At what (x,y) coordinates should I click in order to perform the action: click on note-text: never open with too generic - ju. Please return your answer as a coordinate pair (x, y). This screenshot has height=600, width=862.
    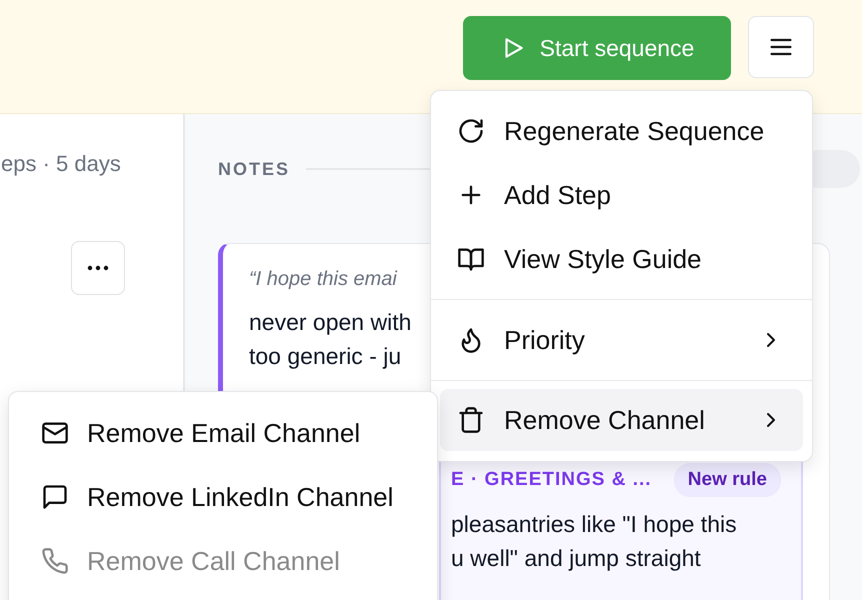
    Looking at the image, I should click on (330, 339).